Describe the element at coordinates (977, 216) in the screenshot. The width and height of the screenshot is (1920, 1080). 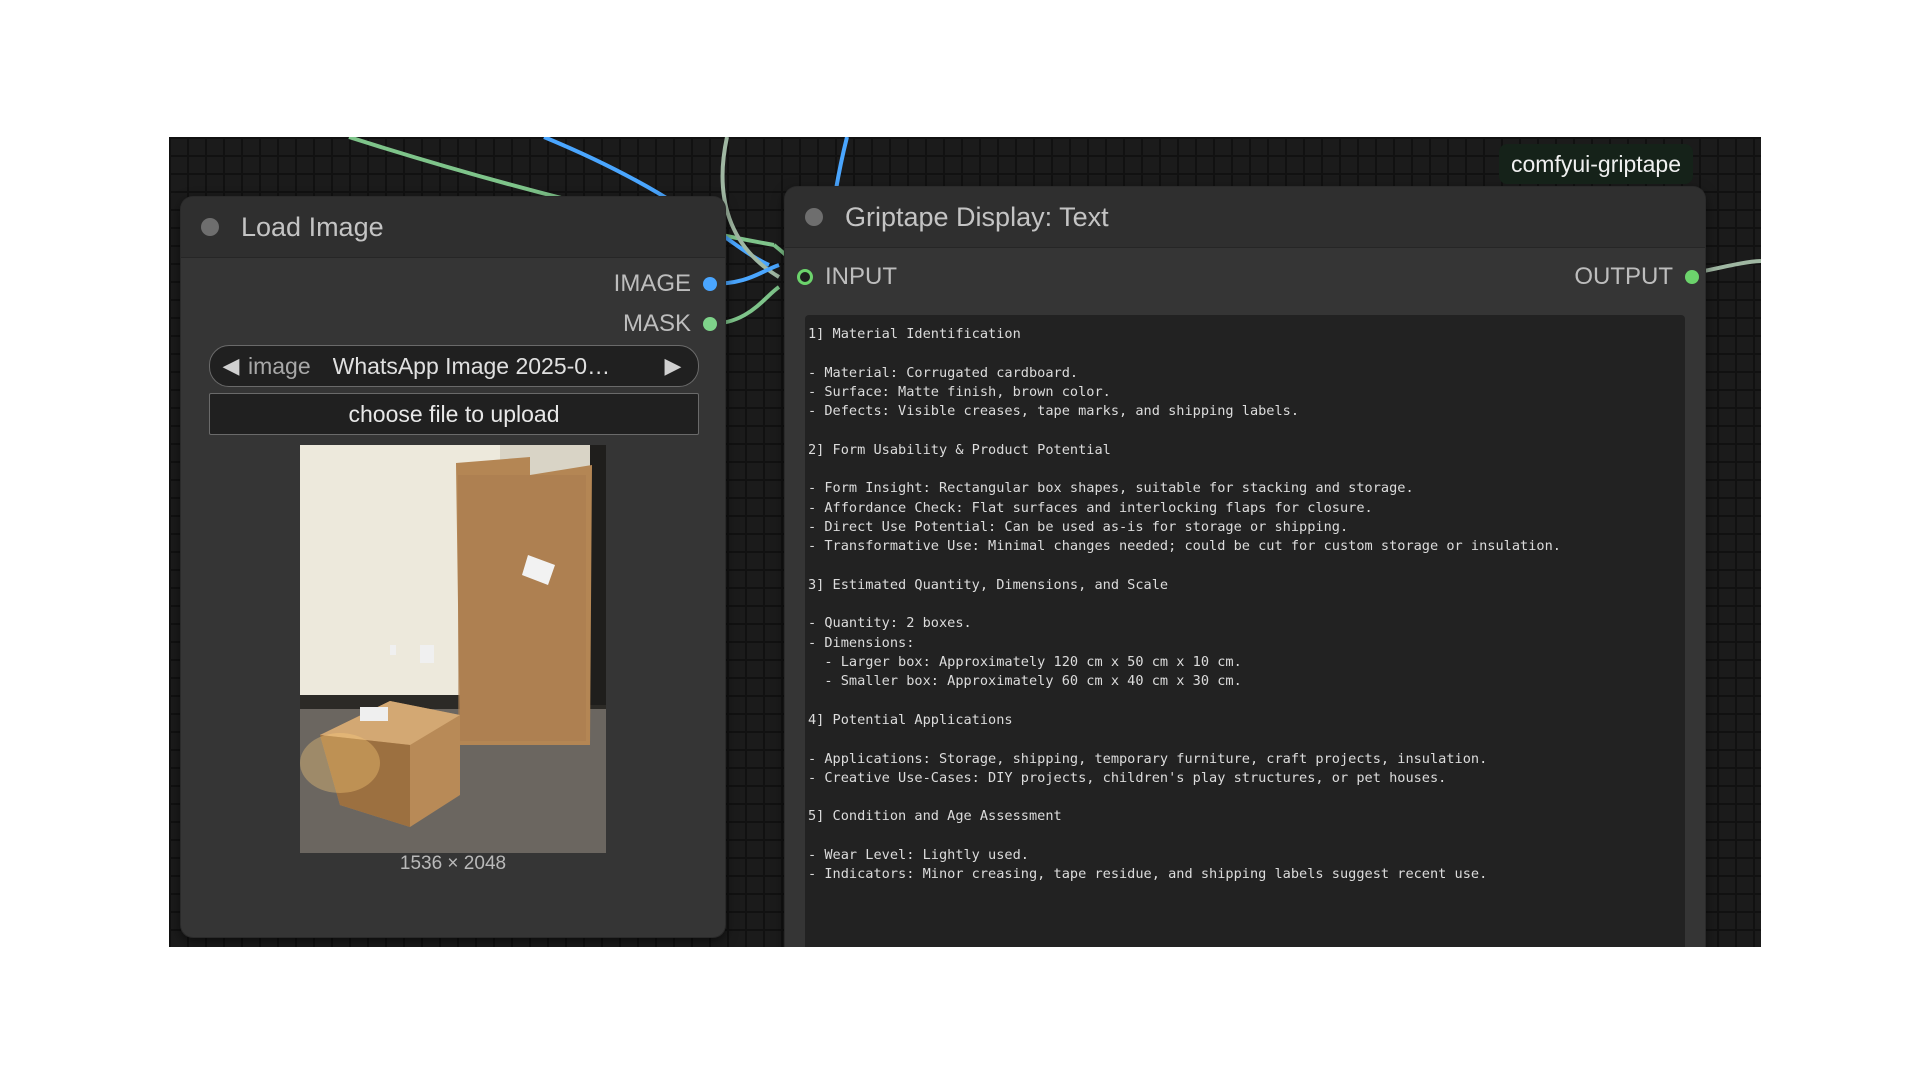
I see `griptape-title: Griptape Display: Text` at that location.